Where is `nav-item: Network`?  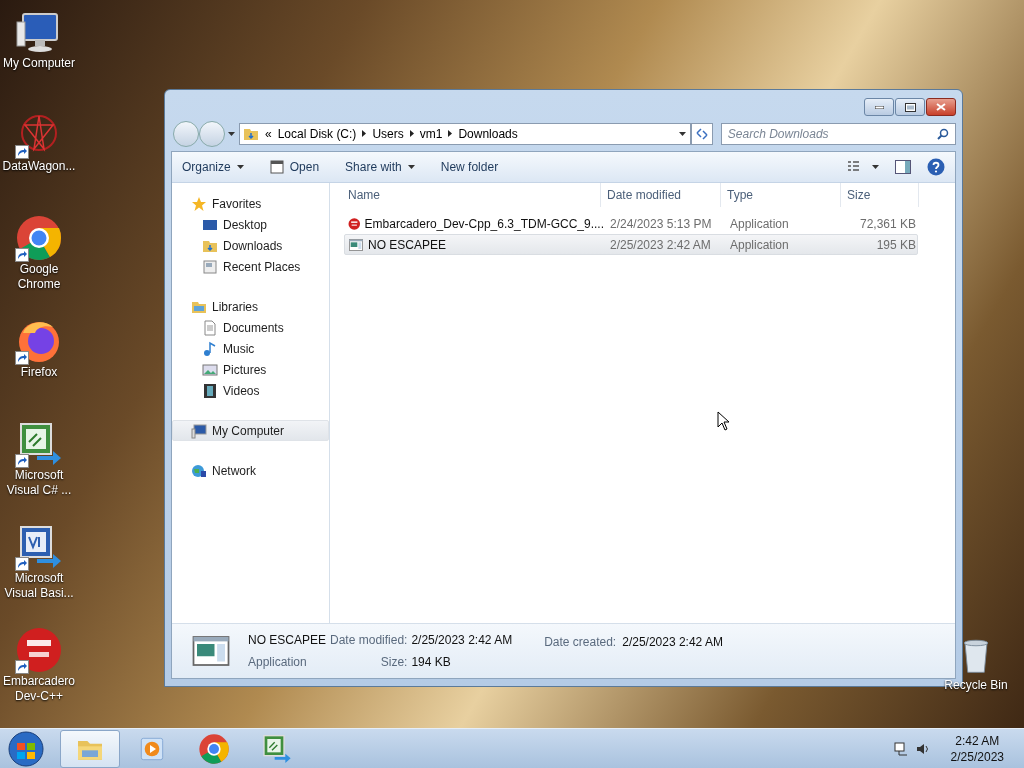 nav-item: Network is located at coordinates (250, 470).